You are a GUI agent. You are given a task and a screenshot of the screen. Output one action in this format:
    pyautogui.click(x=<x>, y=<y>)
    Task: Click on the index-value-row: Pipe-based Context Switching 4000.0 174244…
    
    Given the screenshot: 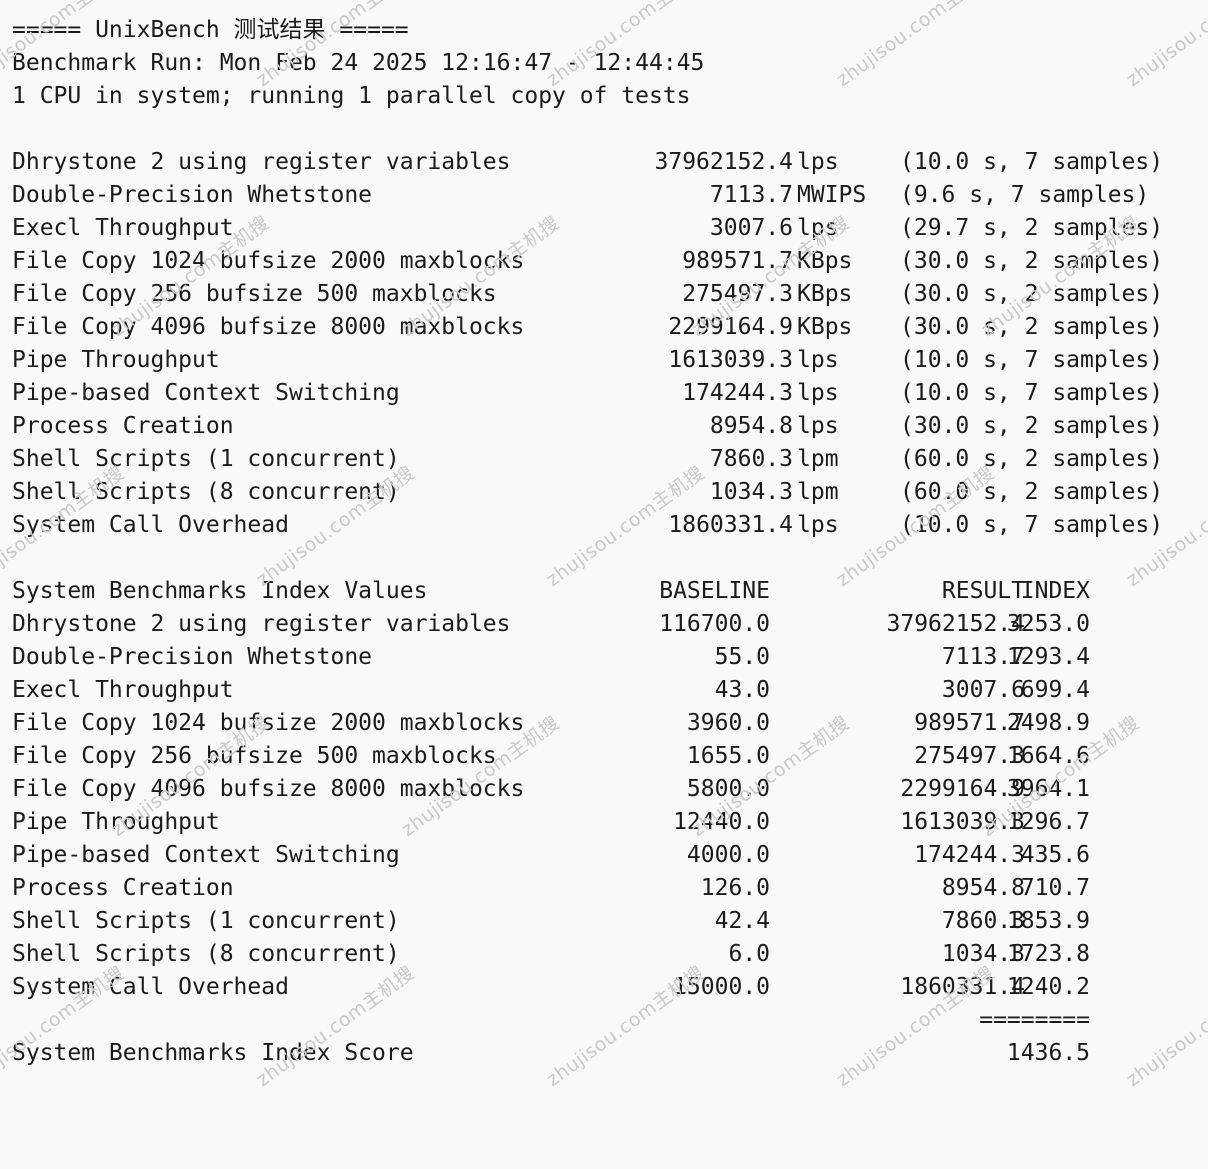 What is the action you would take?
    pyautogui.click(x=610, y=855)
    